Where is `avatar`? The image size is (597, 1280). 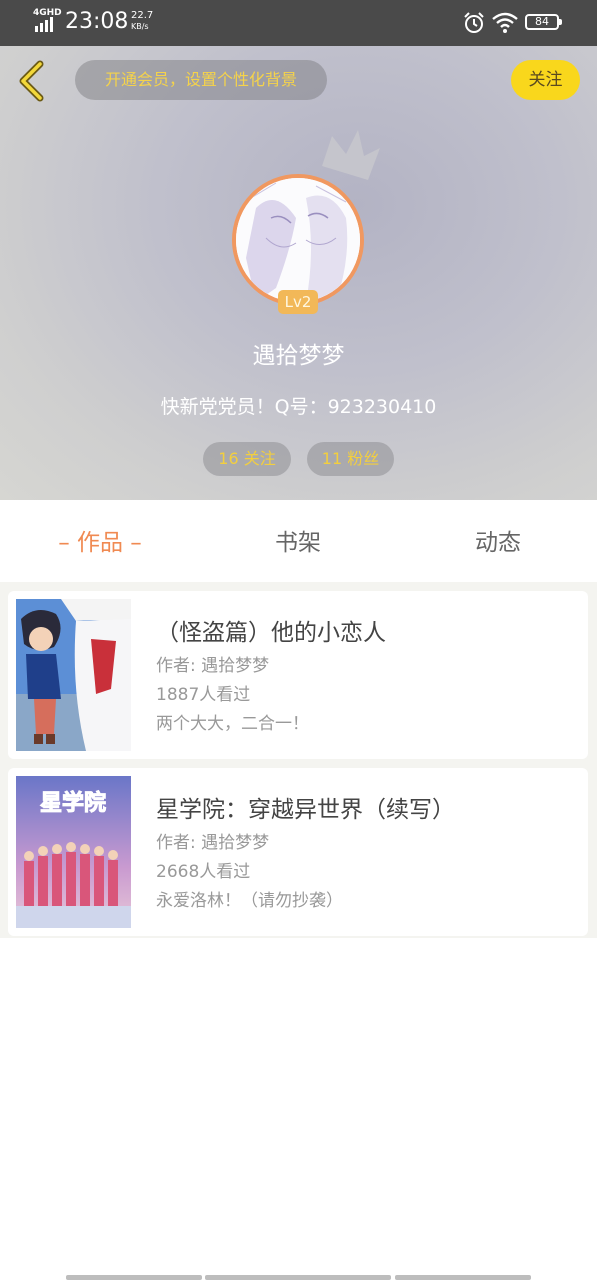
avatar is located at coordinates (298, 240).